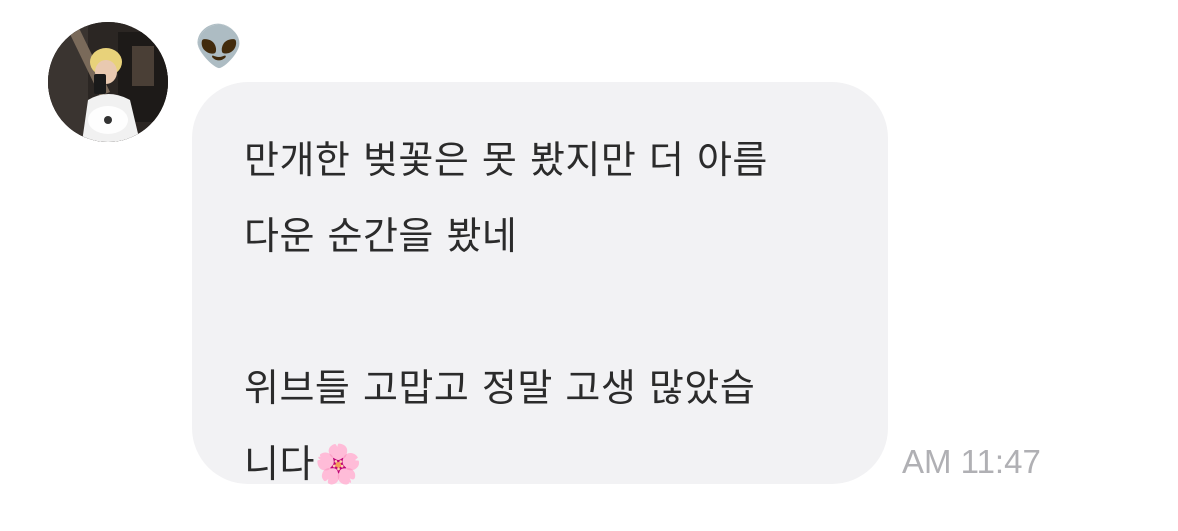 The height and width of the screenshot is (531, 1178). Describe the element at coordinates (971, 461) in the screenshot. I see `message-timestamp: AM 11:47` at that location.